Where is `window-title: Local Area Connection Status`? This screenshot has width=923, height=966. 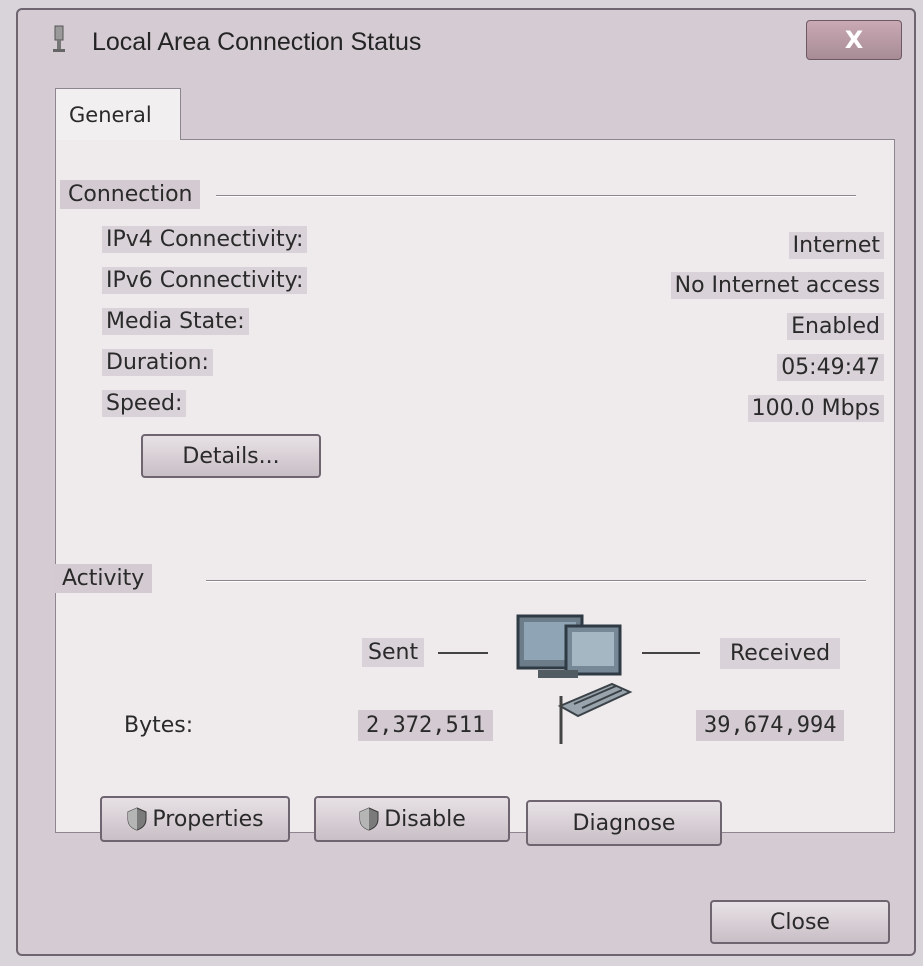 window-title: Local Area Connection Status is located at coordinates (257, 42).